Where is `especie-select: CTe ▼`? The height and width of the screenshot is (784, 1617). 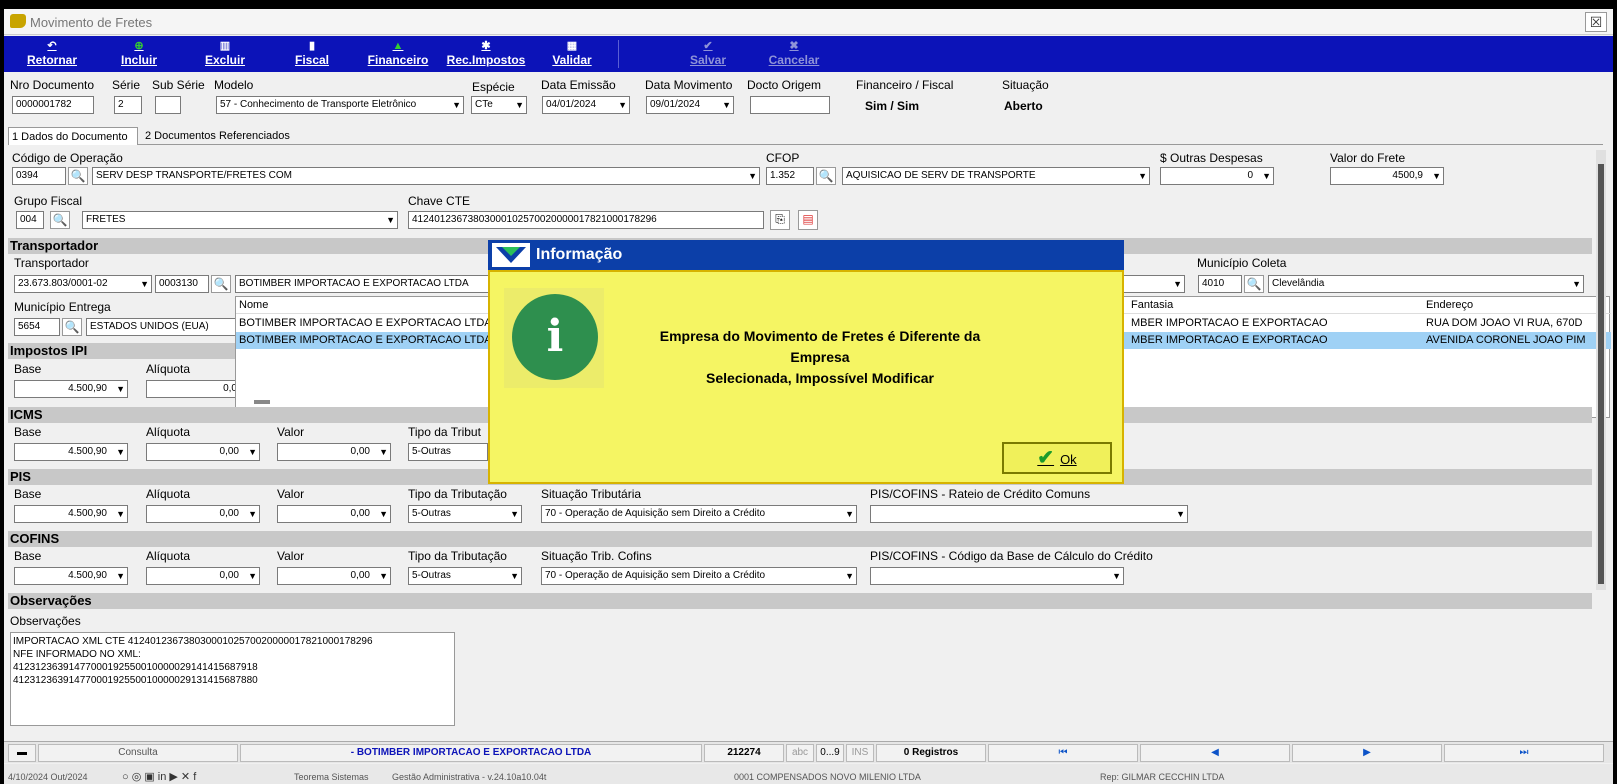
especie-select: CTe ▼ is located at coordinates (499, 105).